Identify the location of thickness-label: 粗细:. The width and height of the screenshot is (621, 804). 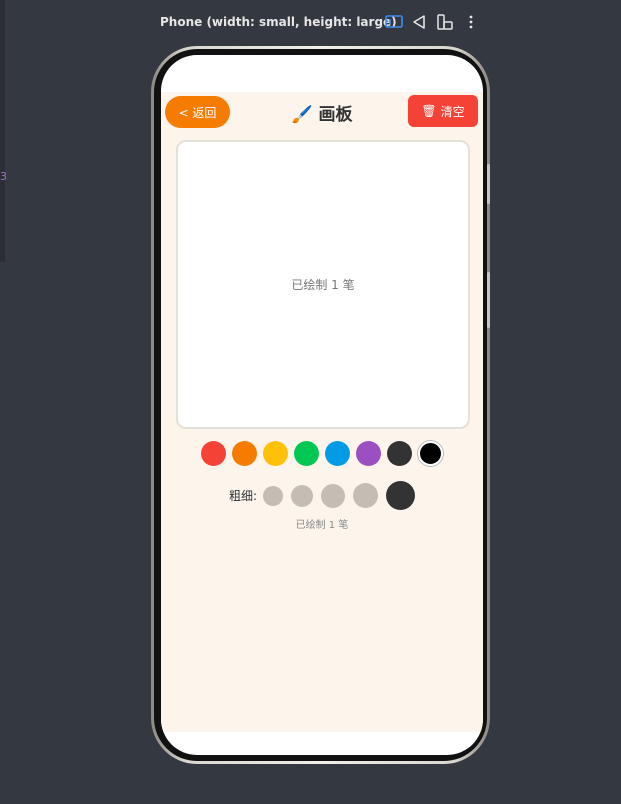
(243, 496).